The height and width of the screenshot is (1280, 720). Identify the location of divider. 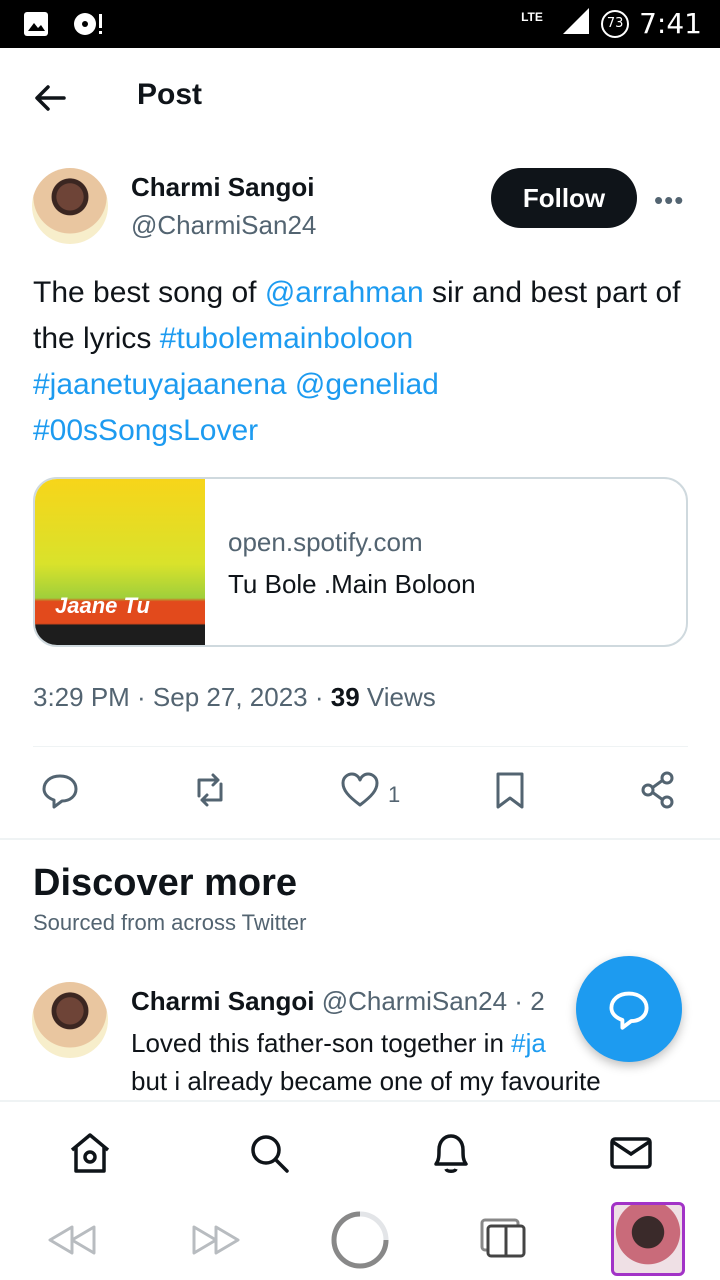
(360, 746).